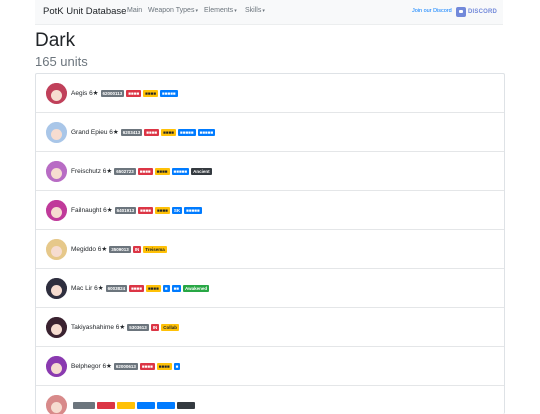 The height and width of the screenshot is (414, 540). What do you see at coordinates (201, 171) in the screenshot?
I see `unit-tag-badge: Ancient` at bounding box center [201, 171].